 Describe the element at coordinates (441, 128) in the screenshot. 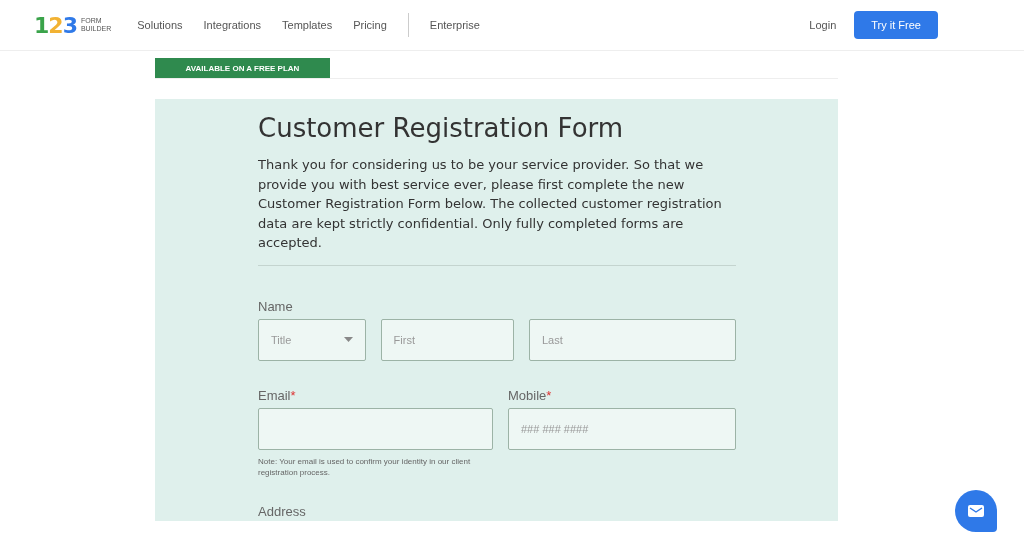

I see `form-title: Customer Registration Form` at that location.